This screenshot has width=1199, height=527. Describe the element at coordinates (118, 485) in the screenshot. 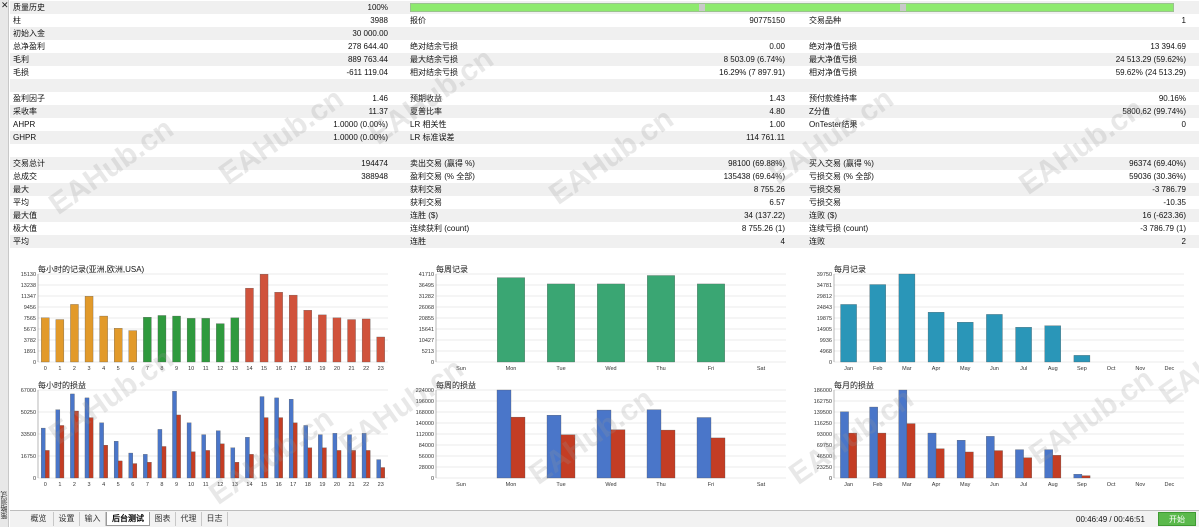

I see `x-tick-label: 5` at that location.